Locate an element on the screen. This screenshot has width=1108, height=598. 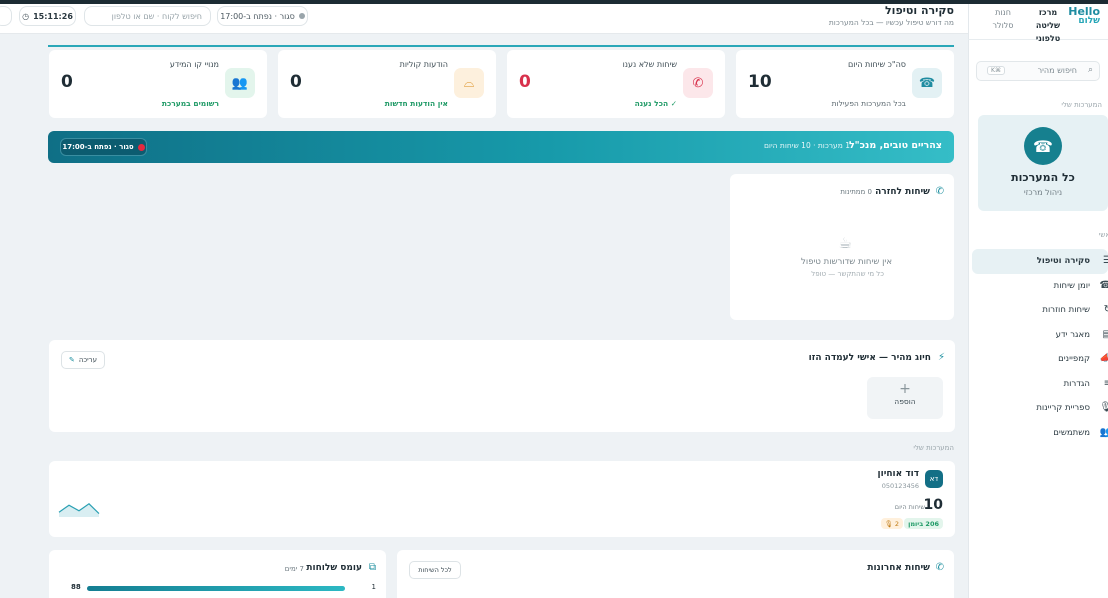
status-pill: סגור · נפתח ב-17:00 is located at coordinates (262, 16).